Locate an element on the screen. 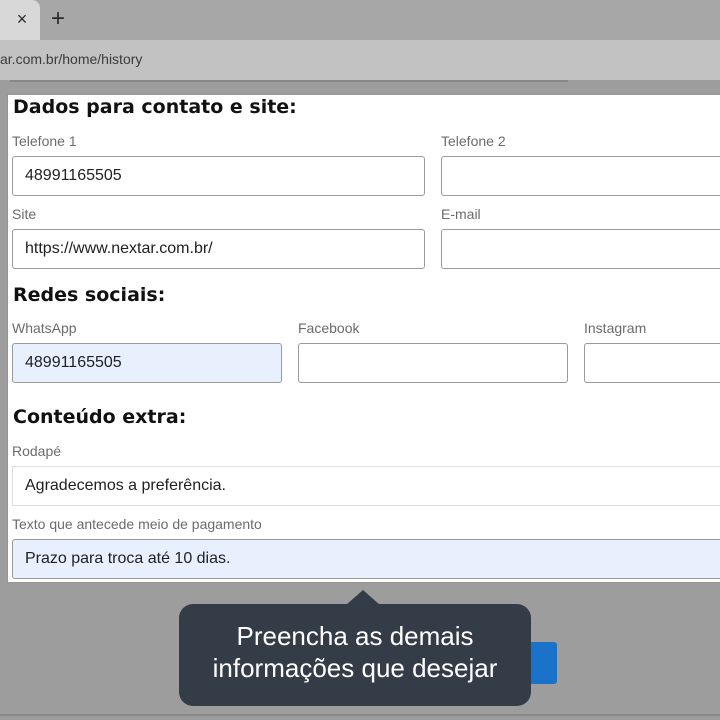  section-title-contact: Dados para contato e site: is located at coordinates (155, 107).